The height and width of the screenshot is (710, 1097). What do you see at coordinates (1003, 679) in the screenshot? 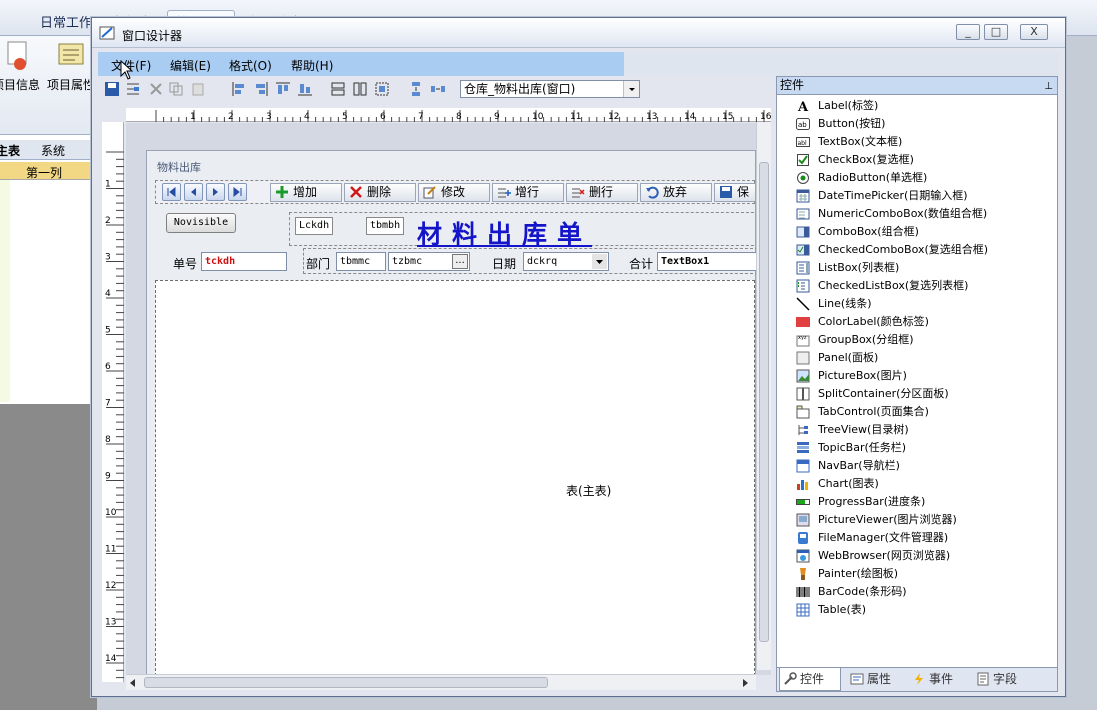
I see `tab-fields: 字段` at bounding box center [1003, 679].